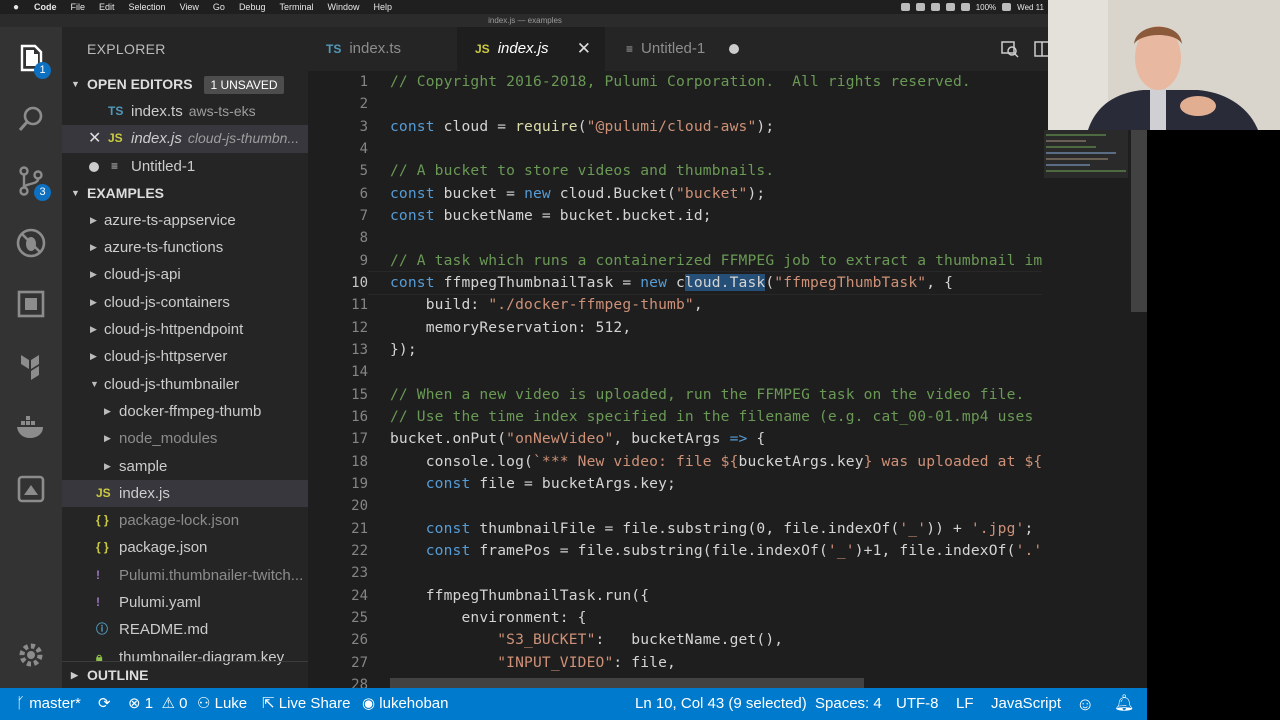 This screenshot has width=1280, height=720. Describe the element at coordinates (48, 704) in the screenshot. I see `git-branch: ᚴ master*` at that location.